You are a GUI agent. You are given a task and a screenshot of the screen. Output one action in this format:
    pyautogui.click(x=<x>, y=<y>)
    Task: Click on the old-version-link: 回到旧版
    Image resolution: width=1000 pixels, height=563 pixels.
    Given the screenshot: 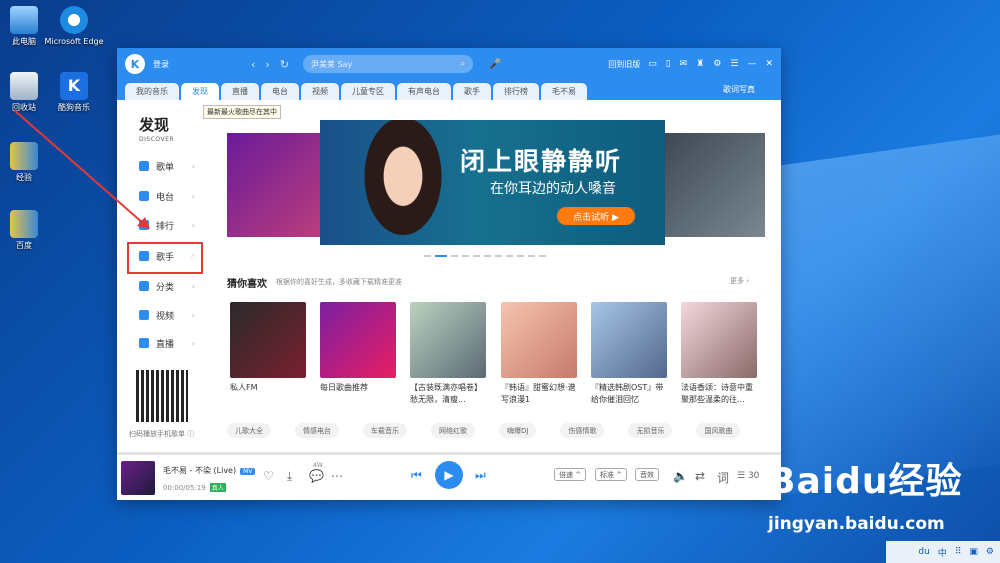 What is the action you would take?
    pyautogui.click(x=624, y=64)
    